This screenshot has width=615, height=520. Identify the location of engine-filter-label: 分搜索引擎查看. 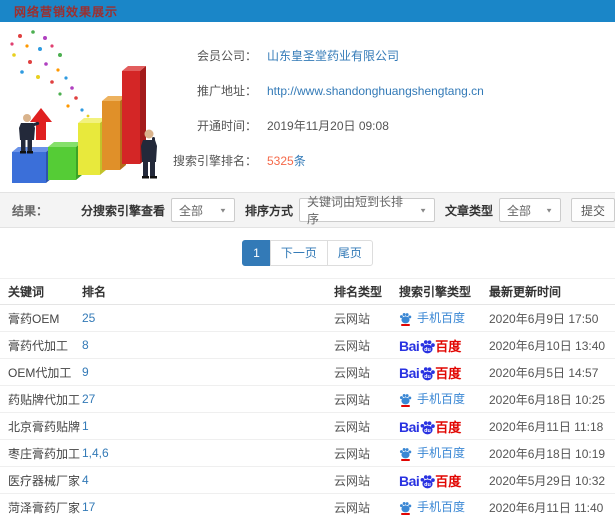
(122, 210).